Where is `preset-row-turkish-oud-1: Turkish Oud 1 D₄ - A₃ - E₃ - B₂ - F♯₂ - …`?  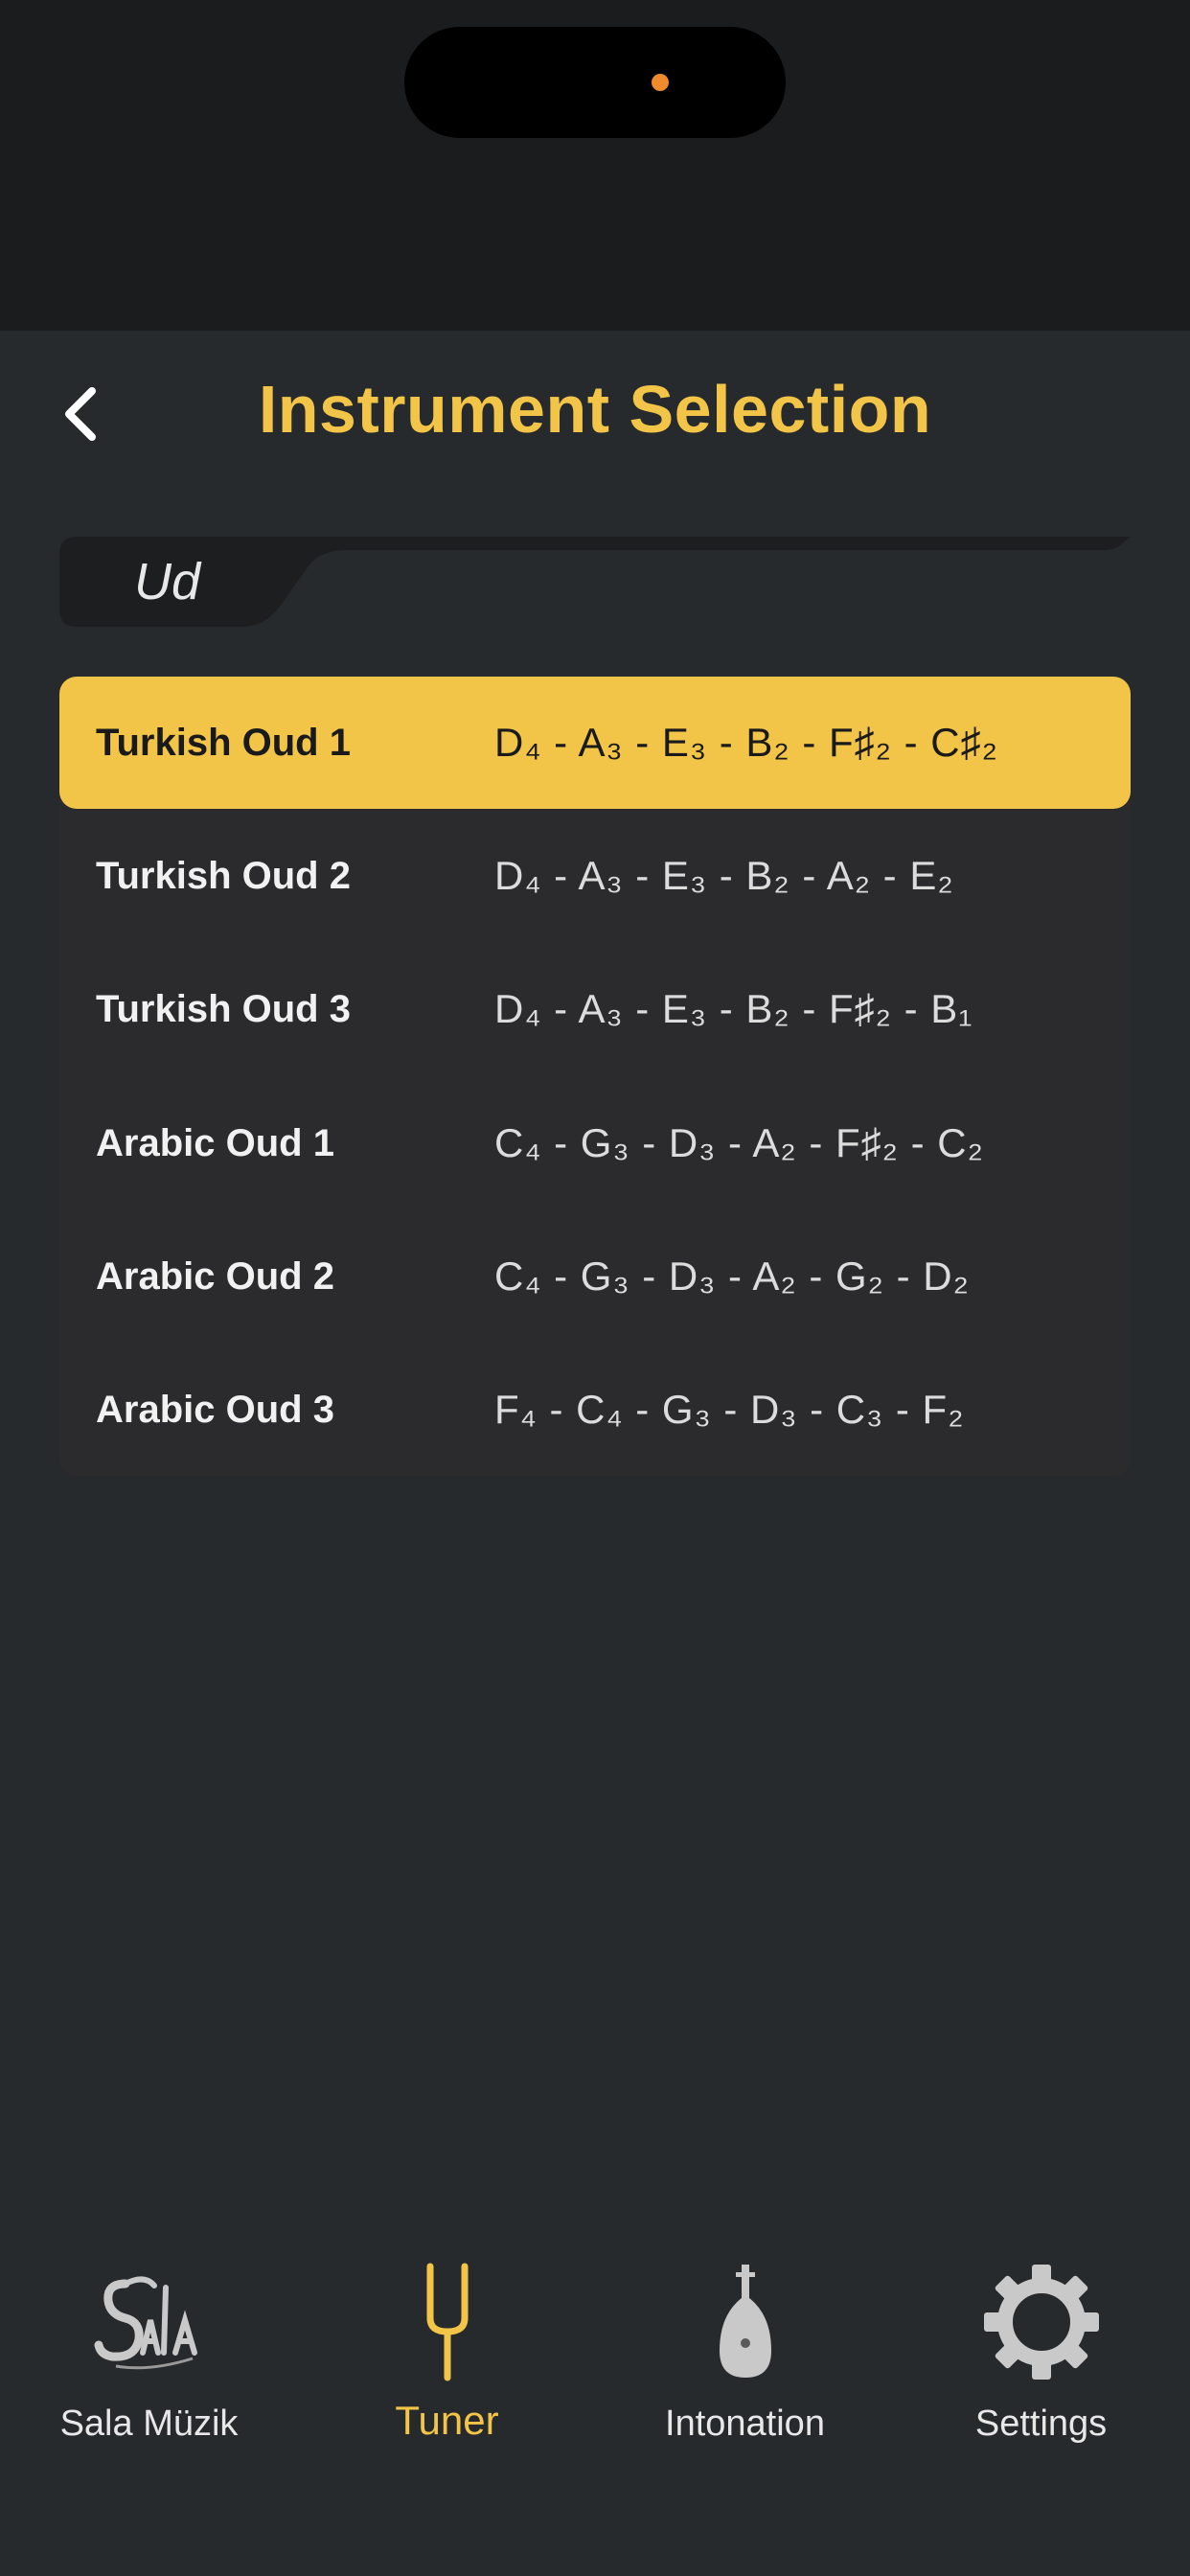
preset-row-turkish-oud-1: Turkish Oud 1 D₄ - A₃ - E₃ - B₂ - F♯₂ - … is located at coordinates (595, 743).